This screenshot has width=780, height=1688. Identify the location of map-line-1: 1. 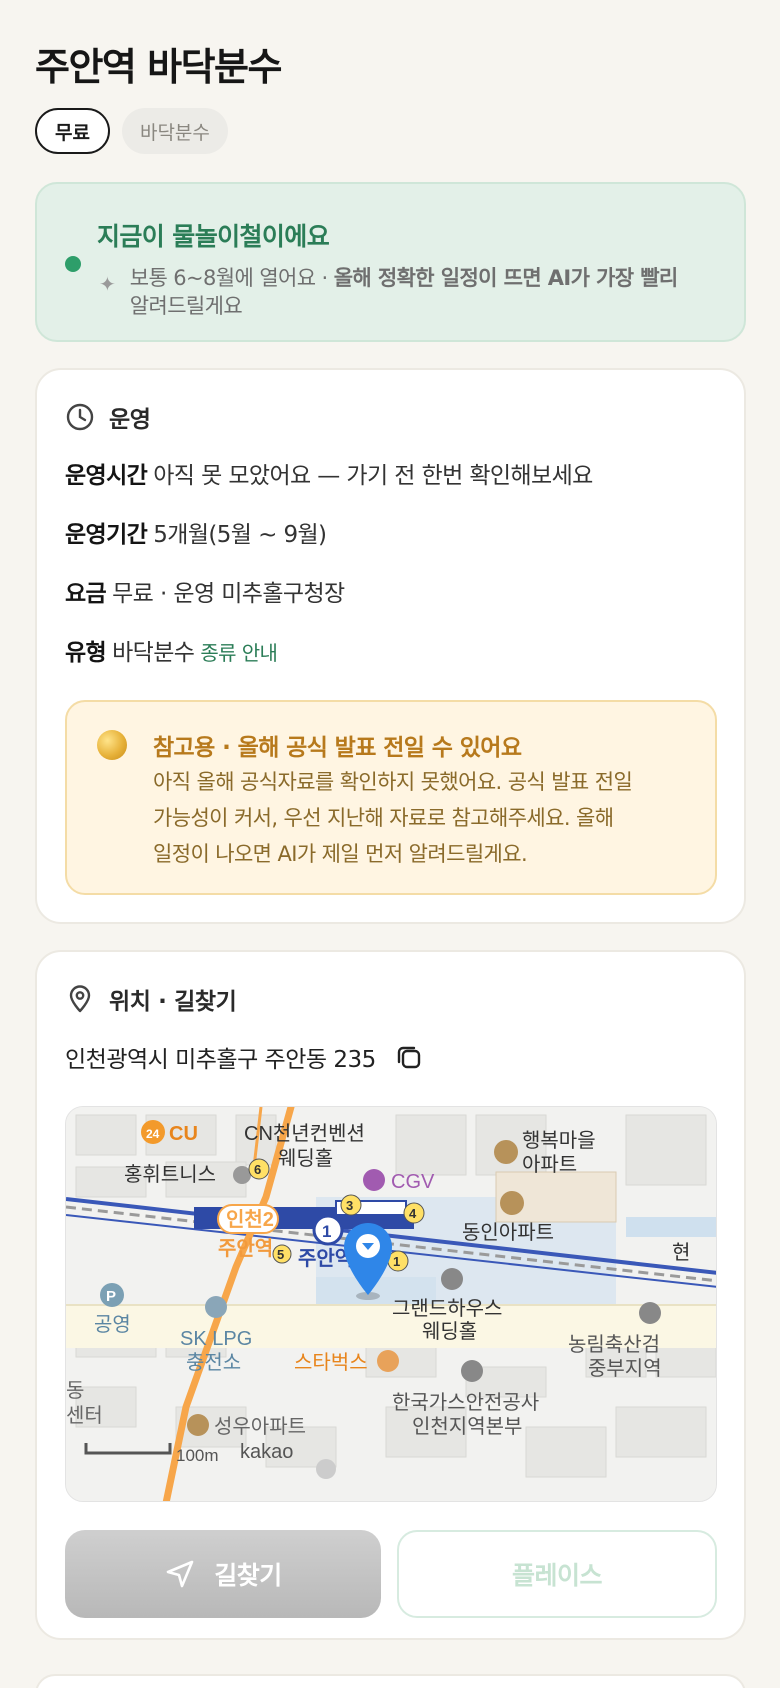
(326, 1231).